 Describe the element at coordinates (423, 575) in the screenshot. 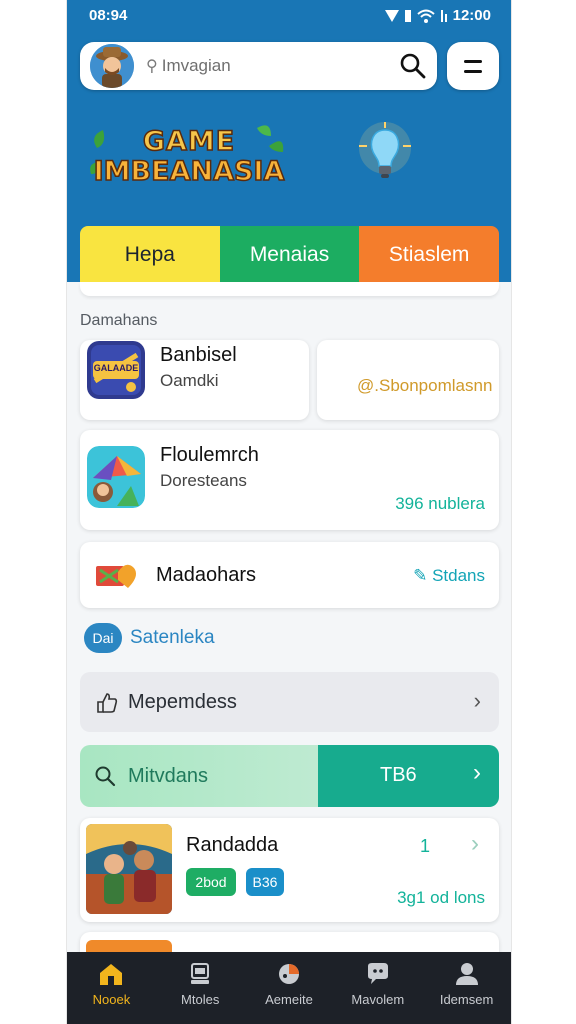

I see `pencil-icon: ✎` at that location.